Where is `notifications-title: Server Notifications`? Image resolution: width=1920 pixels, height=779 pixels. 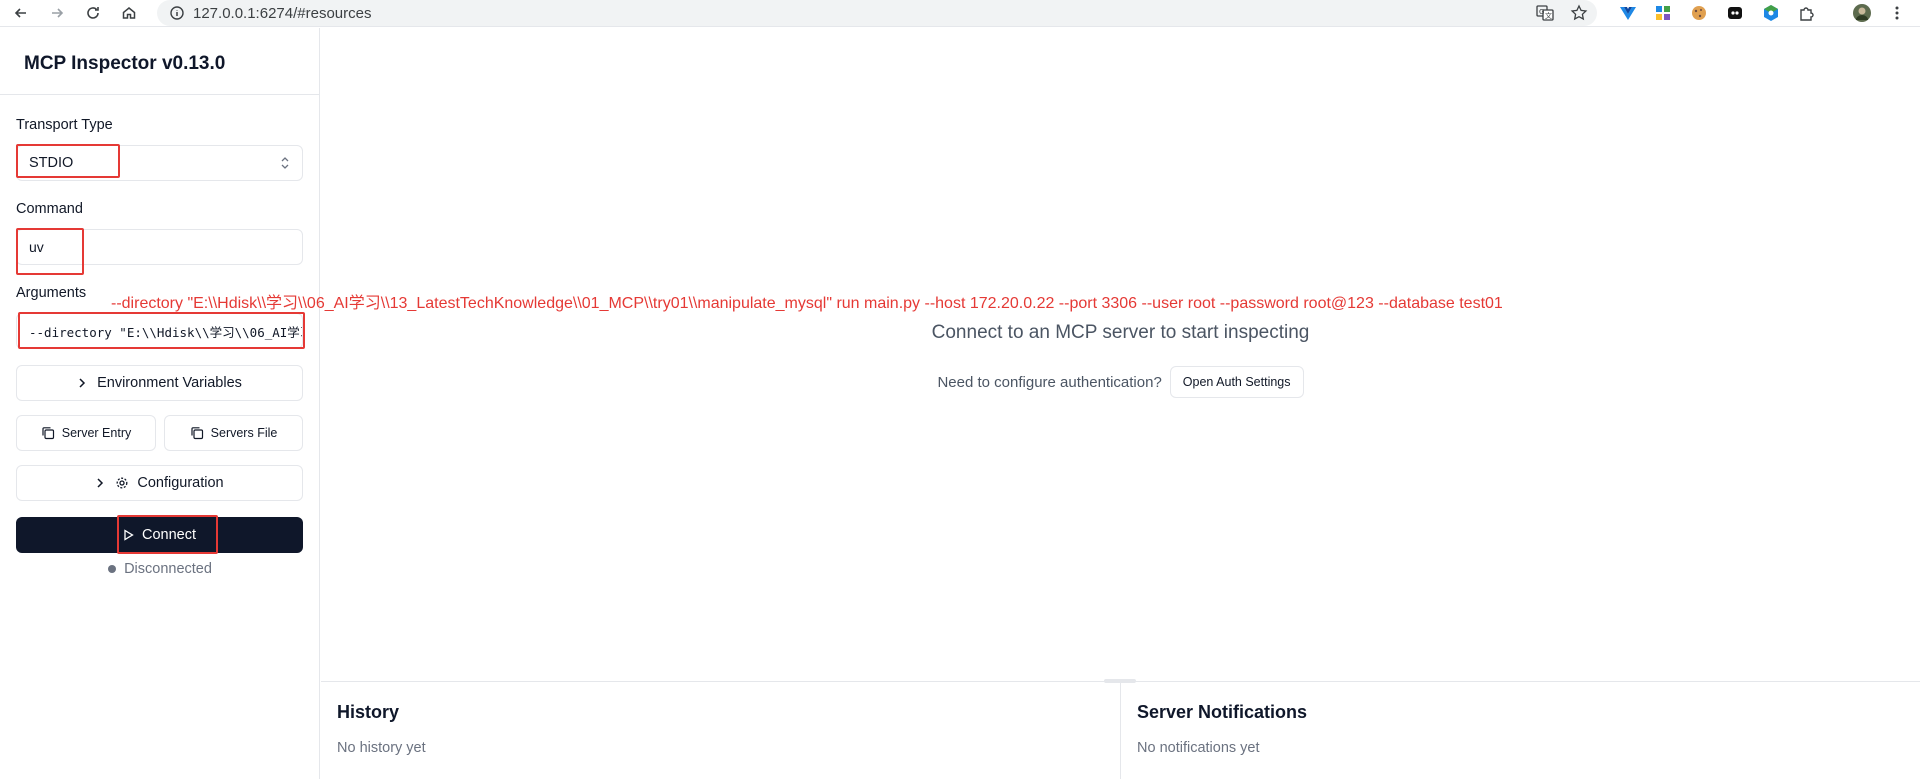
notifications-title: Server Notifications is located at coordinates (1222, 712).